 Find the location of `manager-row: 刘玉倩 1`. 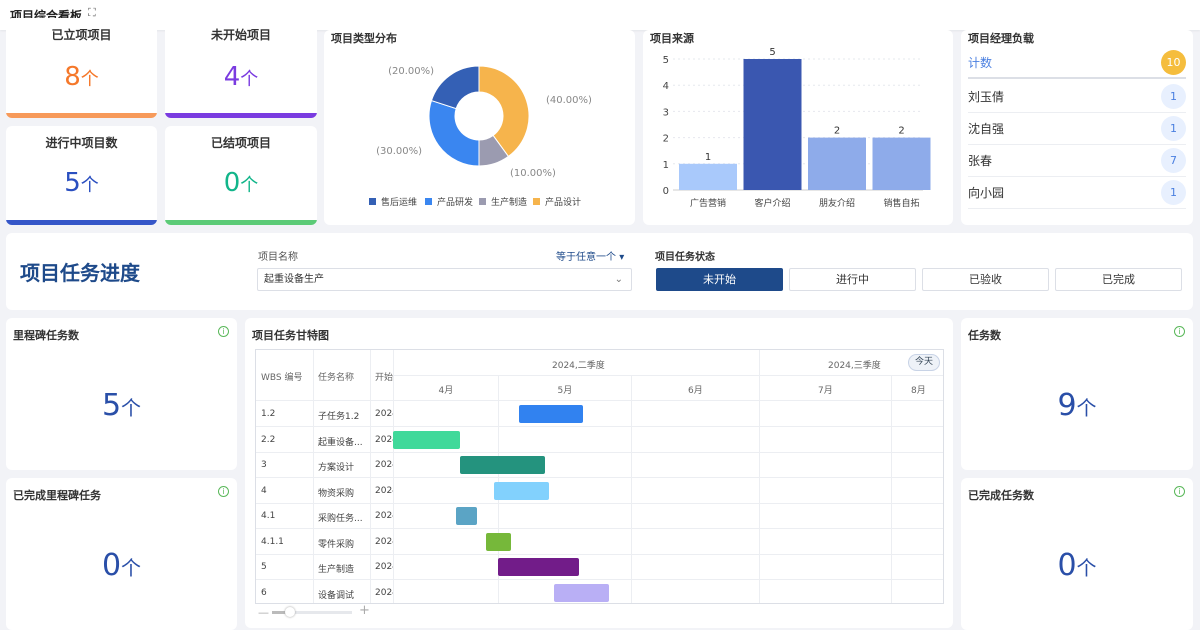

manager-row: 刘玉倩 1 is located at coordinates (1077, 97).